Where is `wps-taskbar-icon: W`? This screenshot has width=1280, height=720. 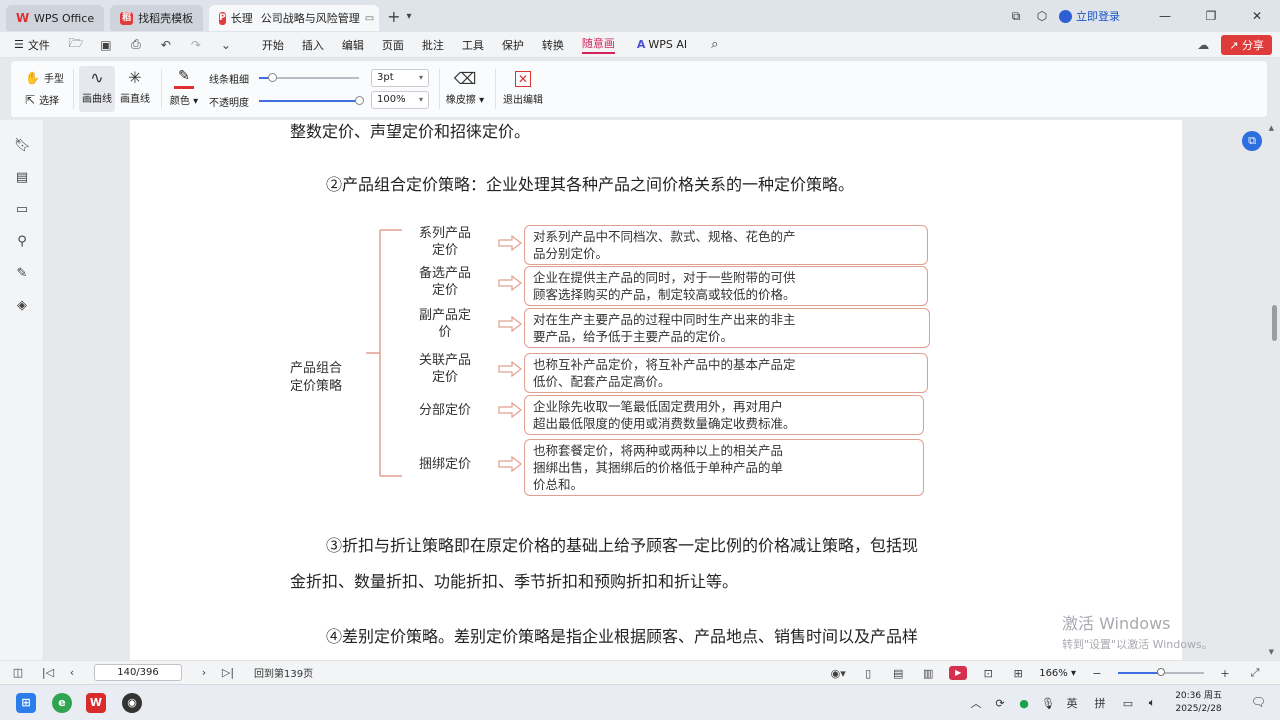
wps-taskbar-icon: W is located at coordinates (96, 703).